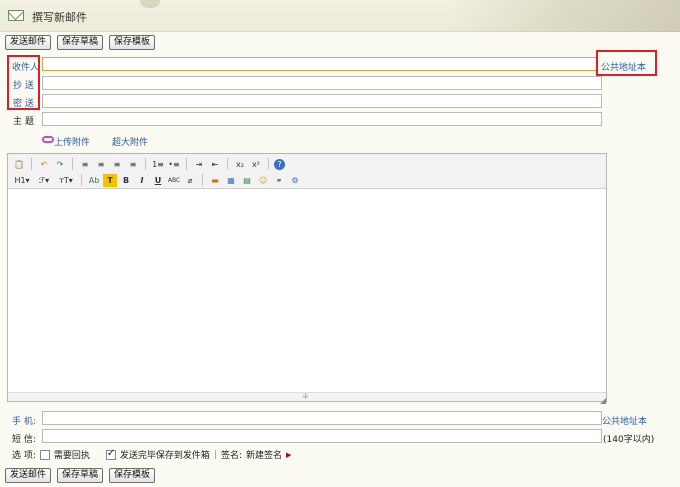  Describe the element at coordinates (263, 180) in the screenshot. I see `emoticon-icon: ☺` at that location.